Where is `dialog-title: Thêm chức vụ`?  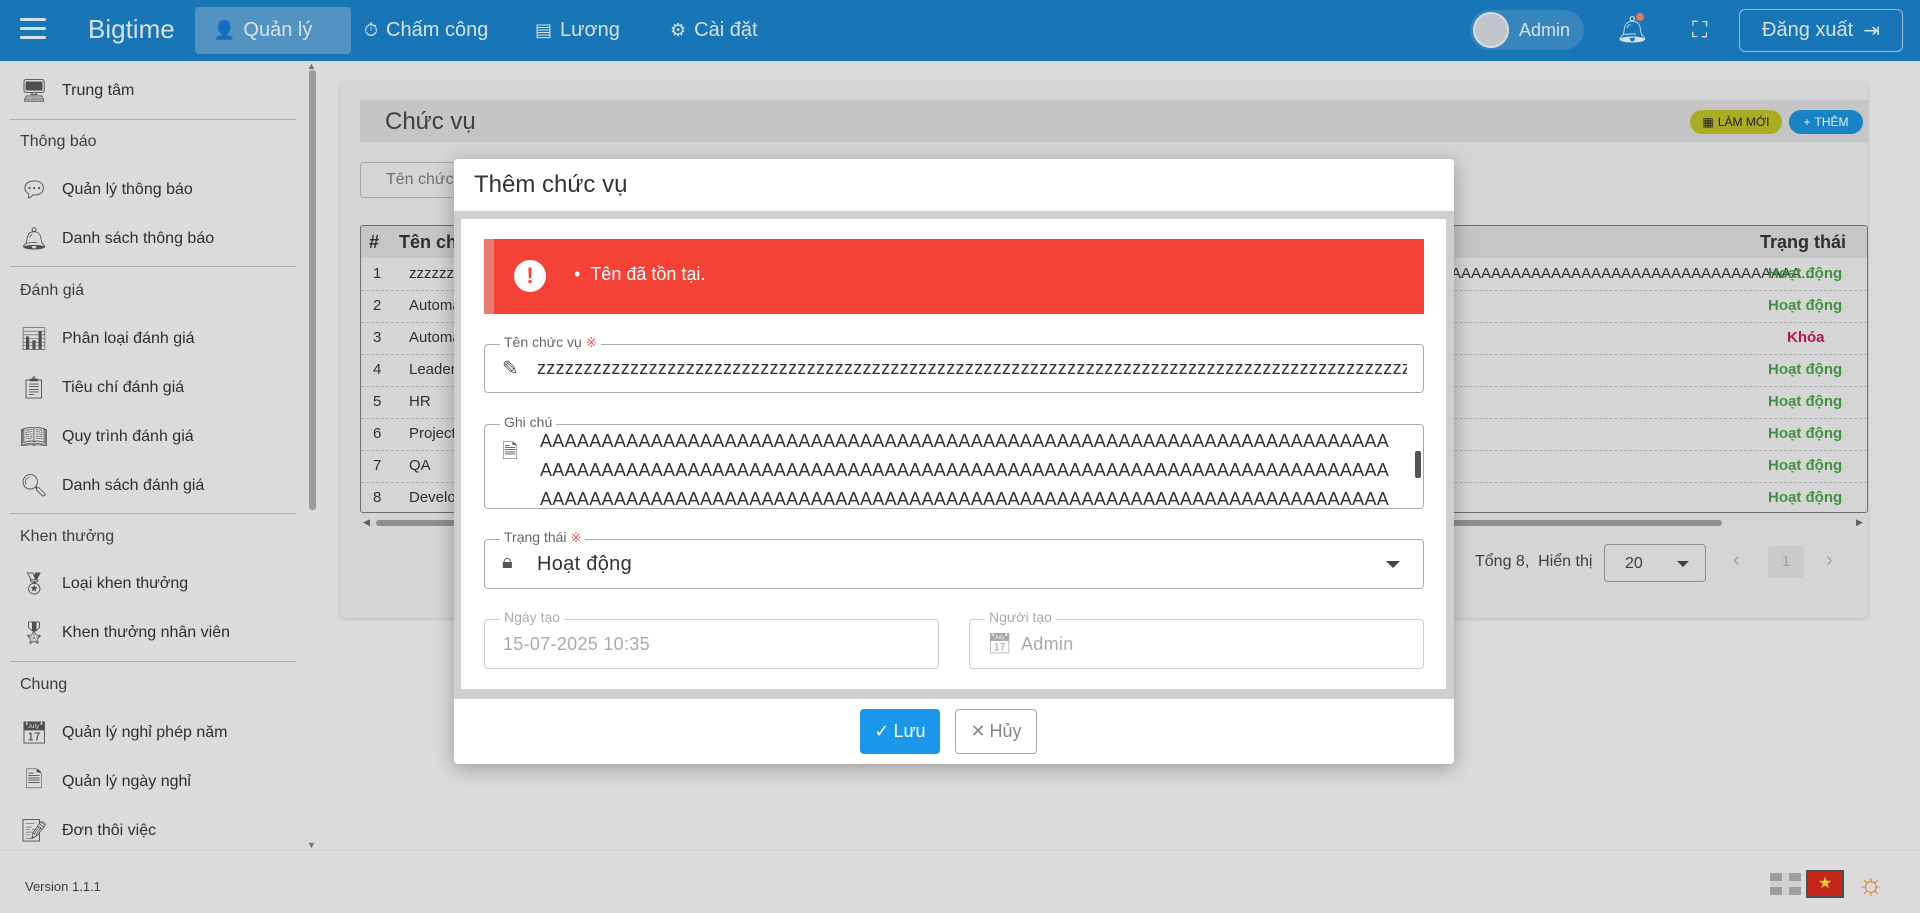
dialog-title: Thêm chức vụ is located at coordinates (551, 184).